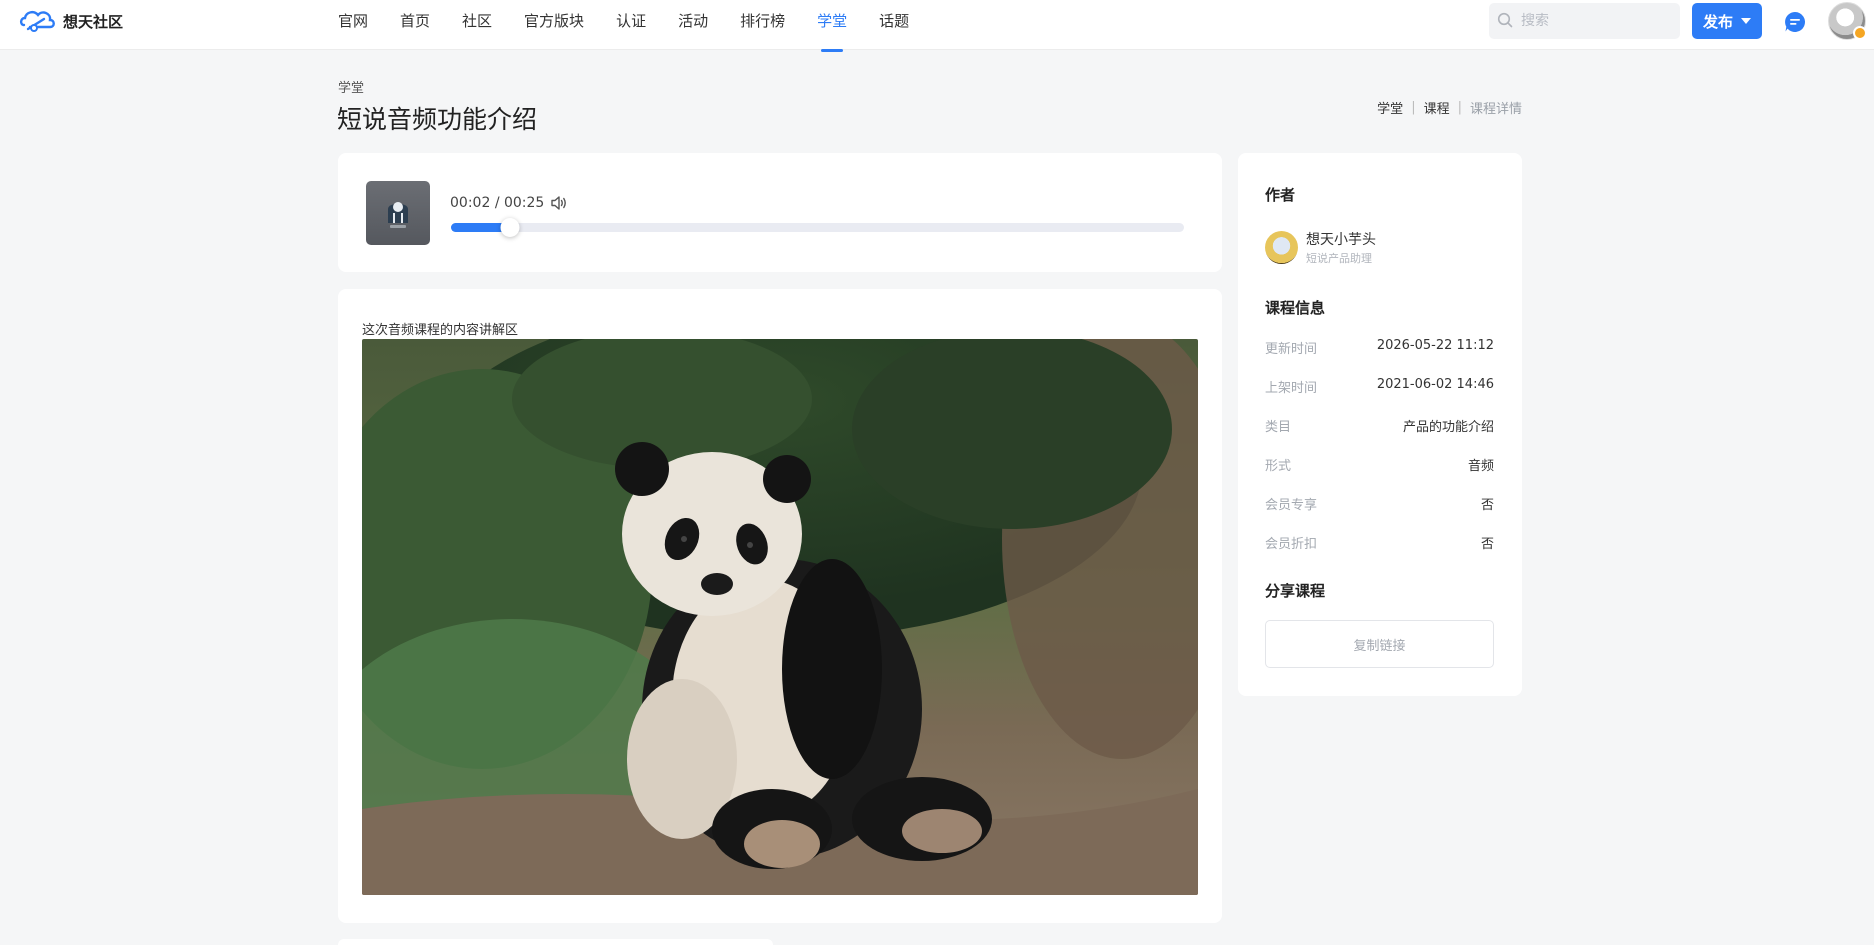  What do you see at coordinates (780, 212) in the screenshot?
I see `audio-player: 00:02 / 00:25` at bounding box center [780, 212].